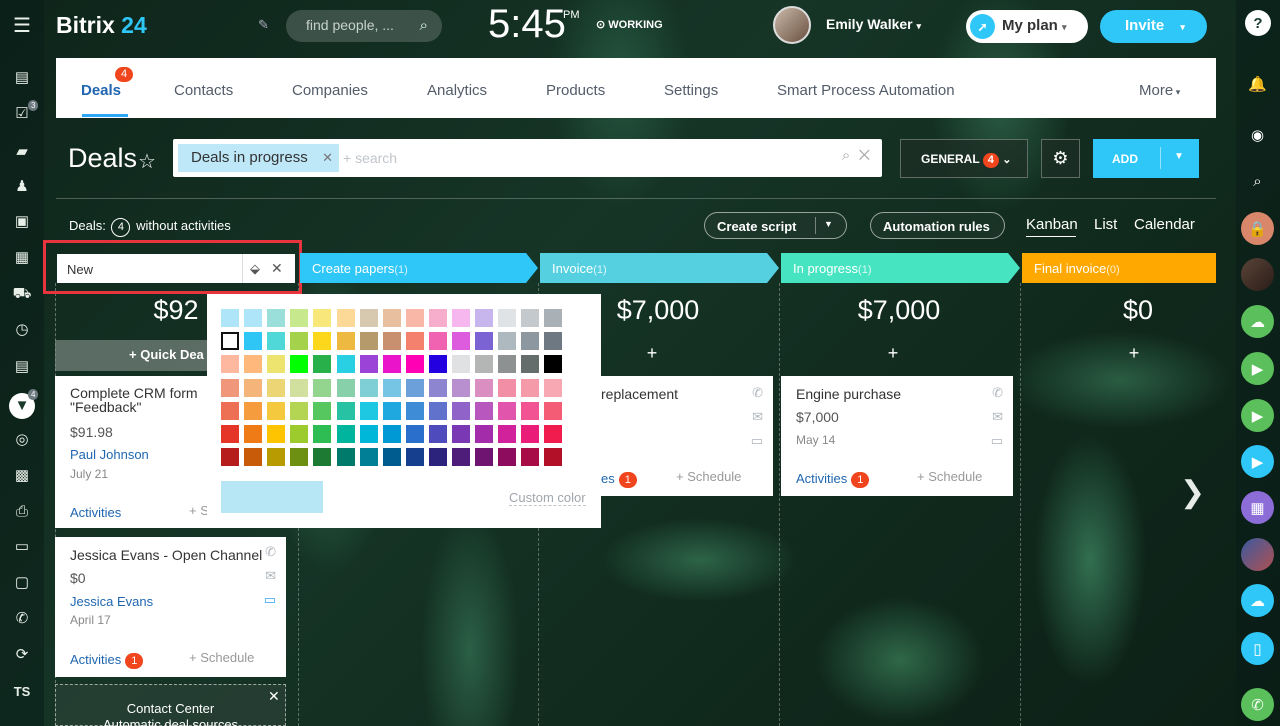  What do you see at coordinates (1257, 704) in the screenshot?
I see `call-icon: ✆` at bounding box center [1257, 704].